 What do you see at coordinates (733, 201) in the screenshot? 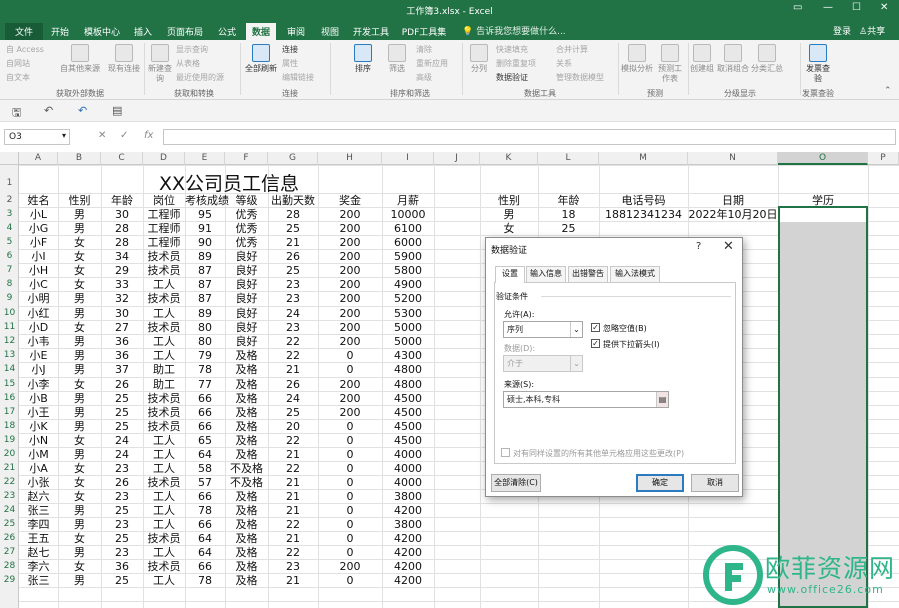
I see `cell: 日期` at bounding box center [733, 201].